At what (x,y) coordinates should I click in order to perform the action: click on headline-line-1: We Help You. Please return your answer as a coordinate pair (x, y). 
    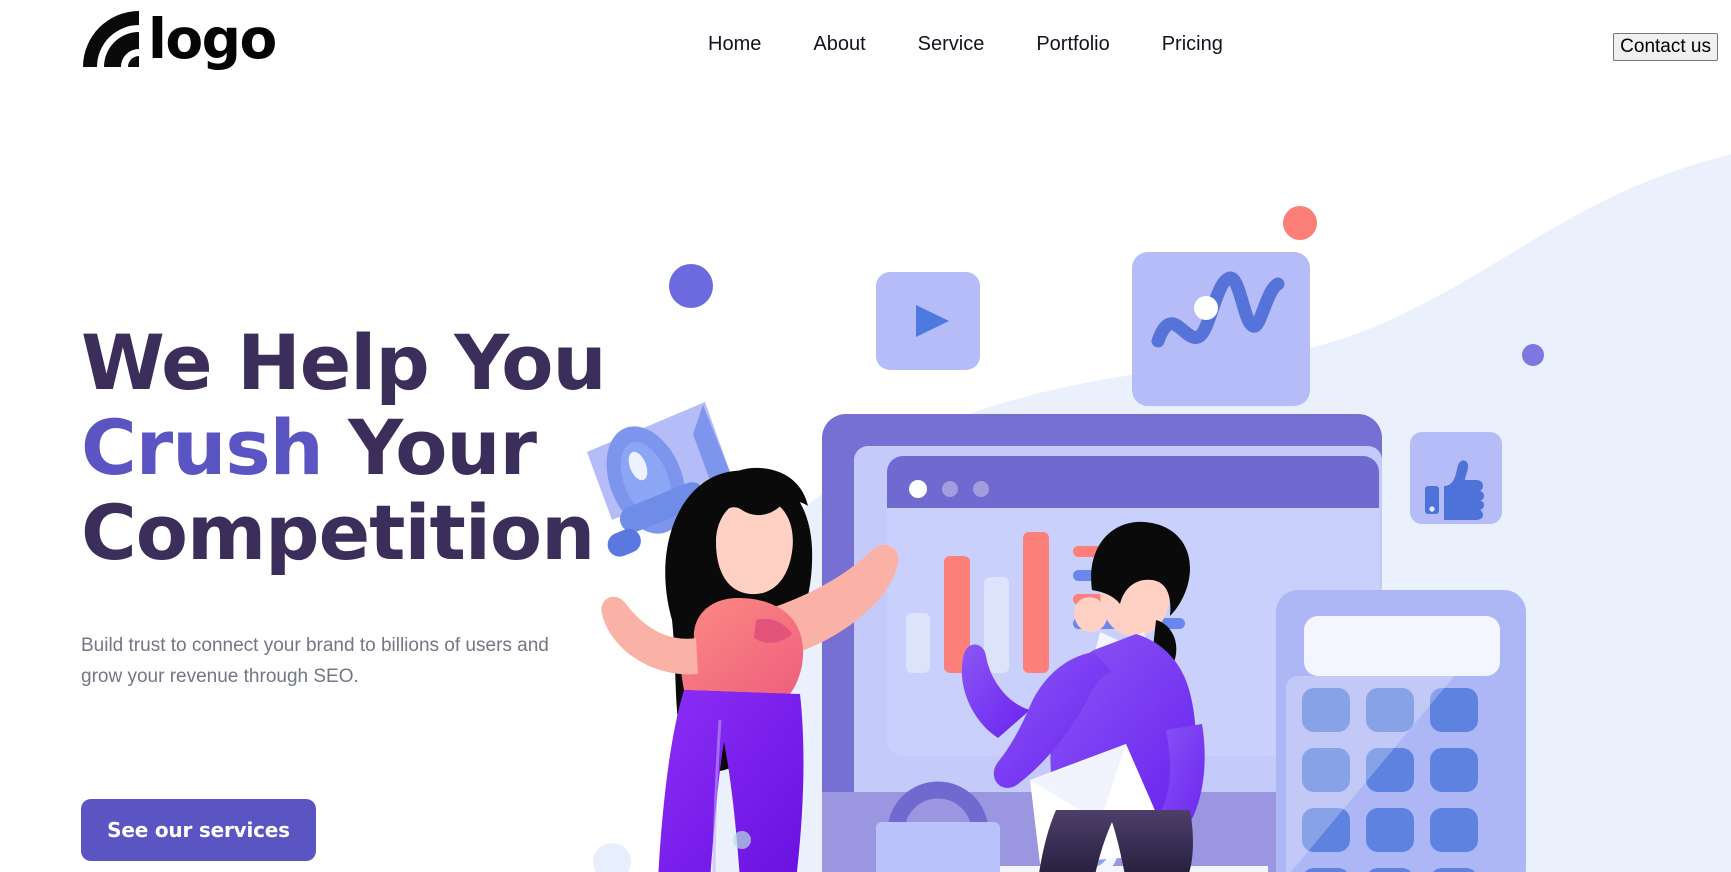
    Looking at the image, I should click on (344, 362).